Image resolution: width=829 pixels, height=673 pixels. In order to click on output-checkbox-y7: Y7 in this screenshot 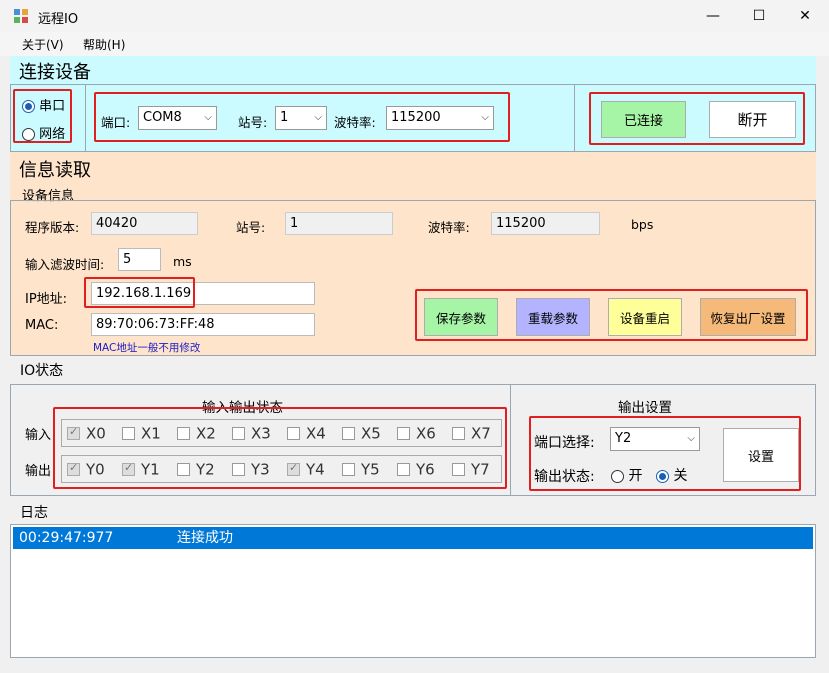, I will do `click(471, 469)`.